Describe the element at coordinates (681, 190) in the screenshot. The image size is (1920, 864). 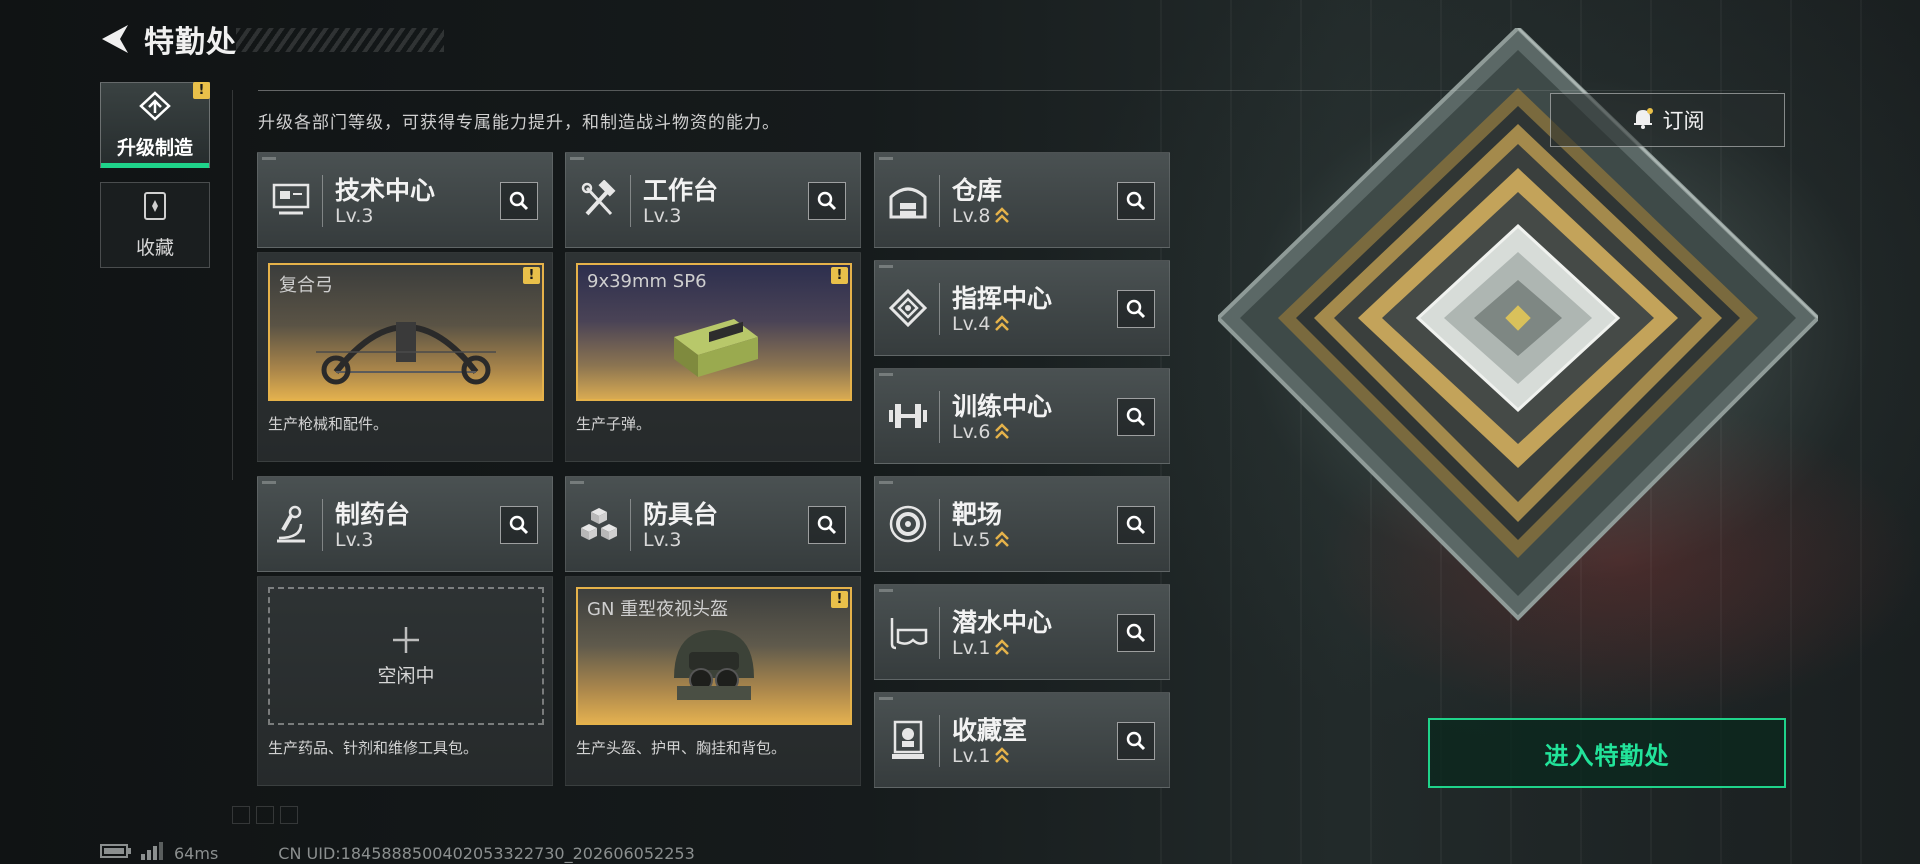
I see `department-name: 工作台` at that location.